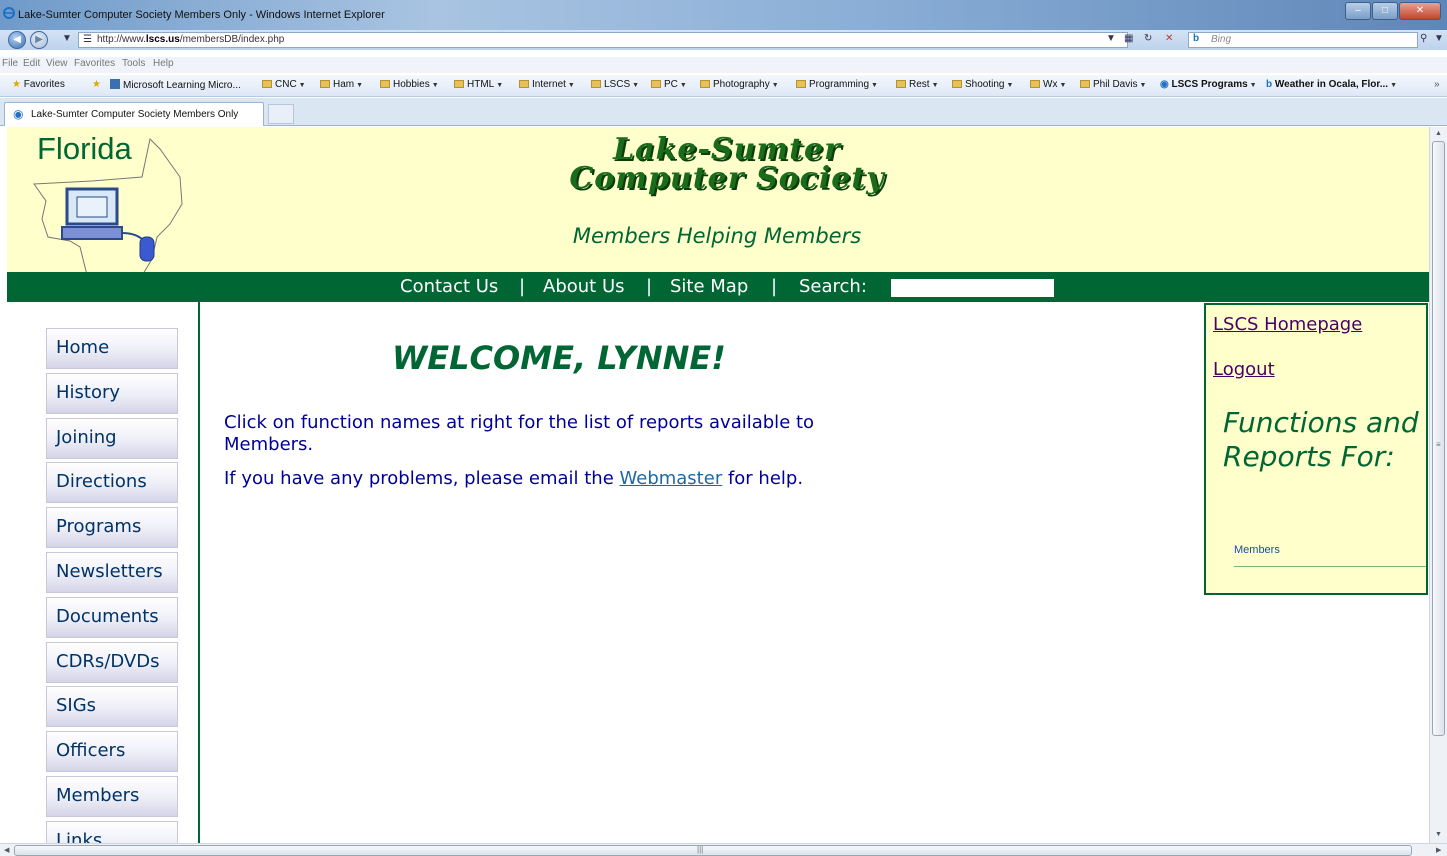 Image resolution: width=1447 pixels, height=856 pixels. What do you see at coordinates (1423, 38) in the screenshot?
I see `search-icon: ⚲` at bounding box center [1423, 38].